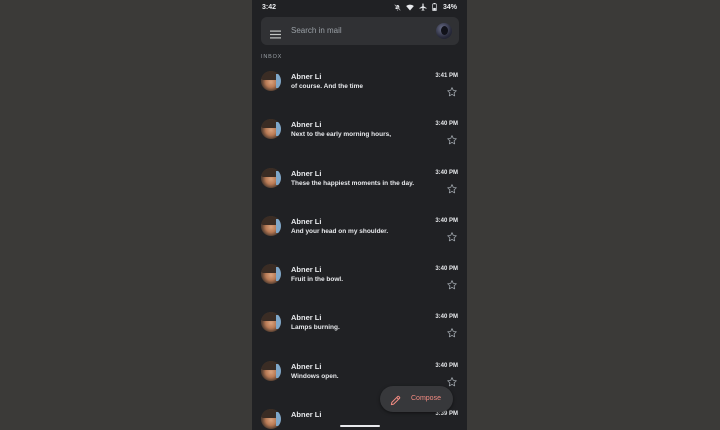 The height and width of the screenshot is (430, 720). I want to click on status-icons: 34%, so click(425, 7).